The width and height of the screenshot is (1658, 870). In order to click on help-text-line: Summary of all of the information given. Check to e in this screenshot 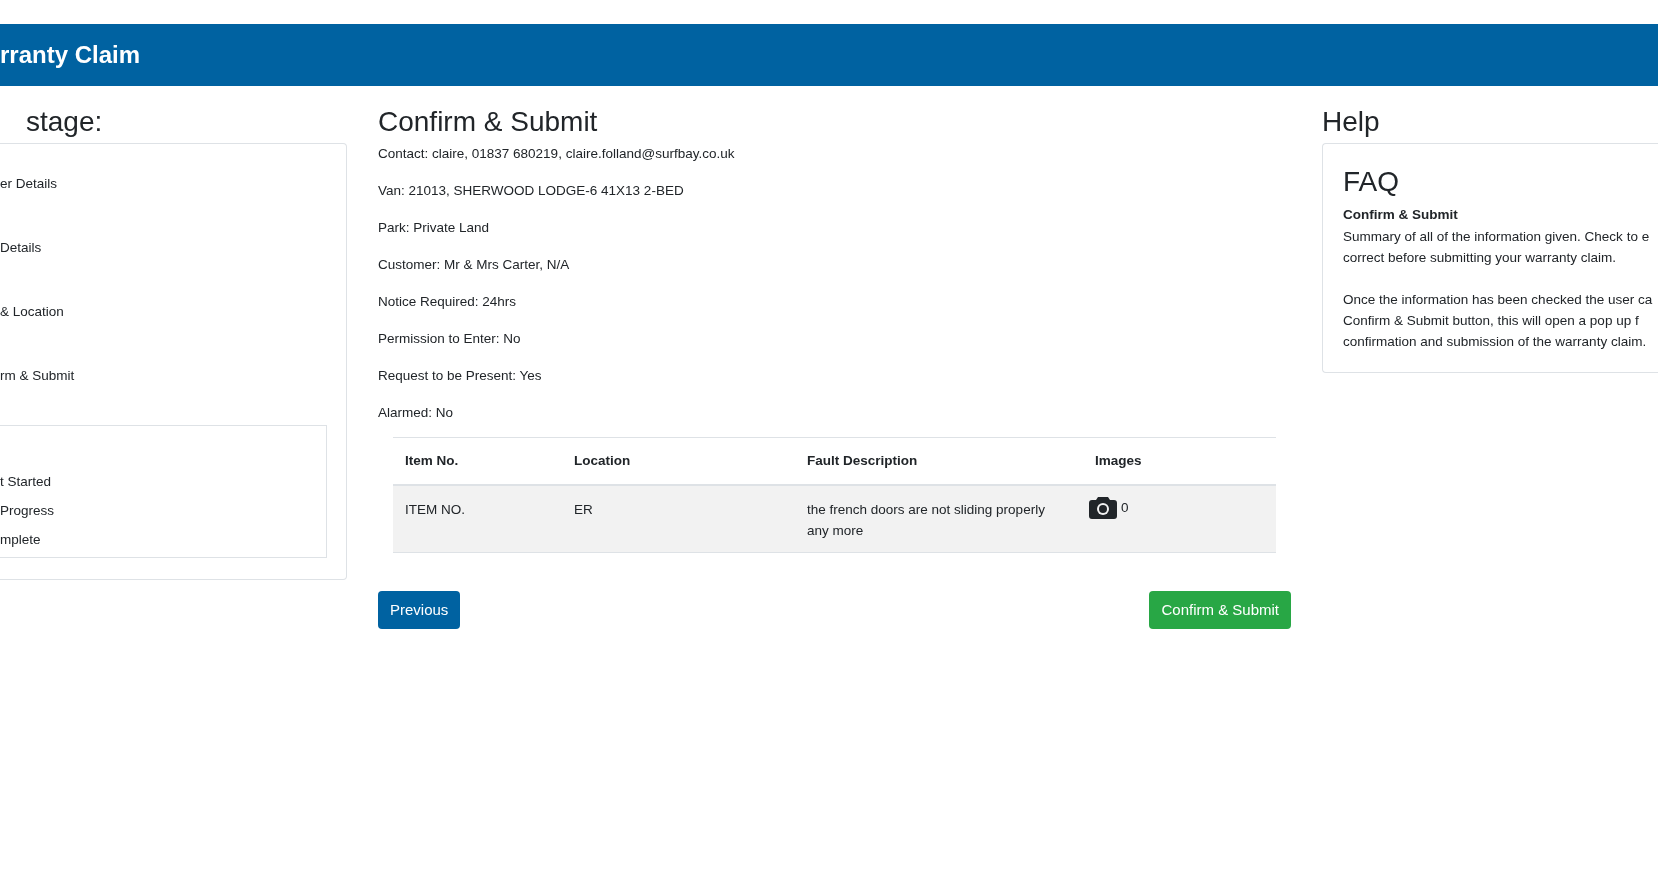, I will do `click(1496, 236)`.